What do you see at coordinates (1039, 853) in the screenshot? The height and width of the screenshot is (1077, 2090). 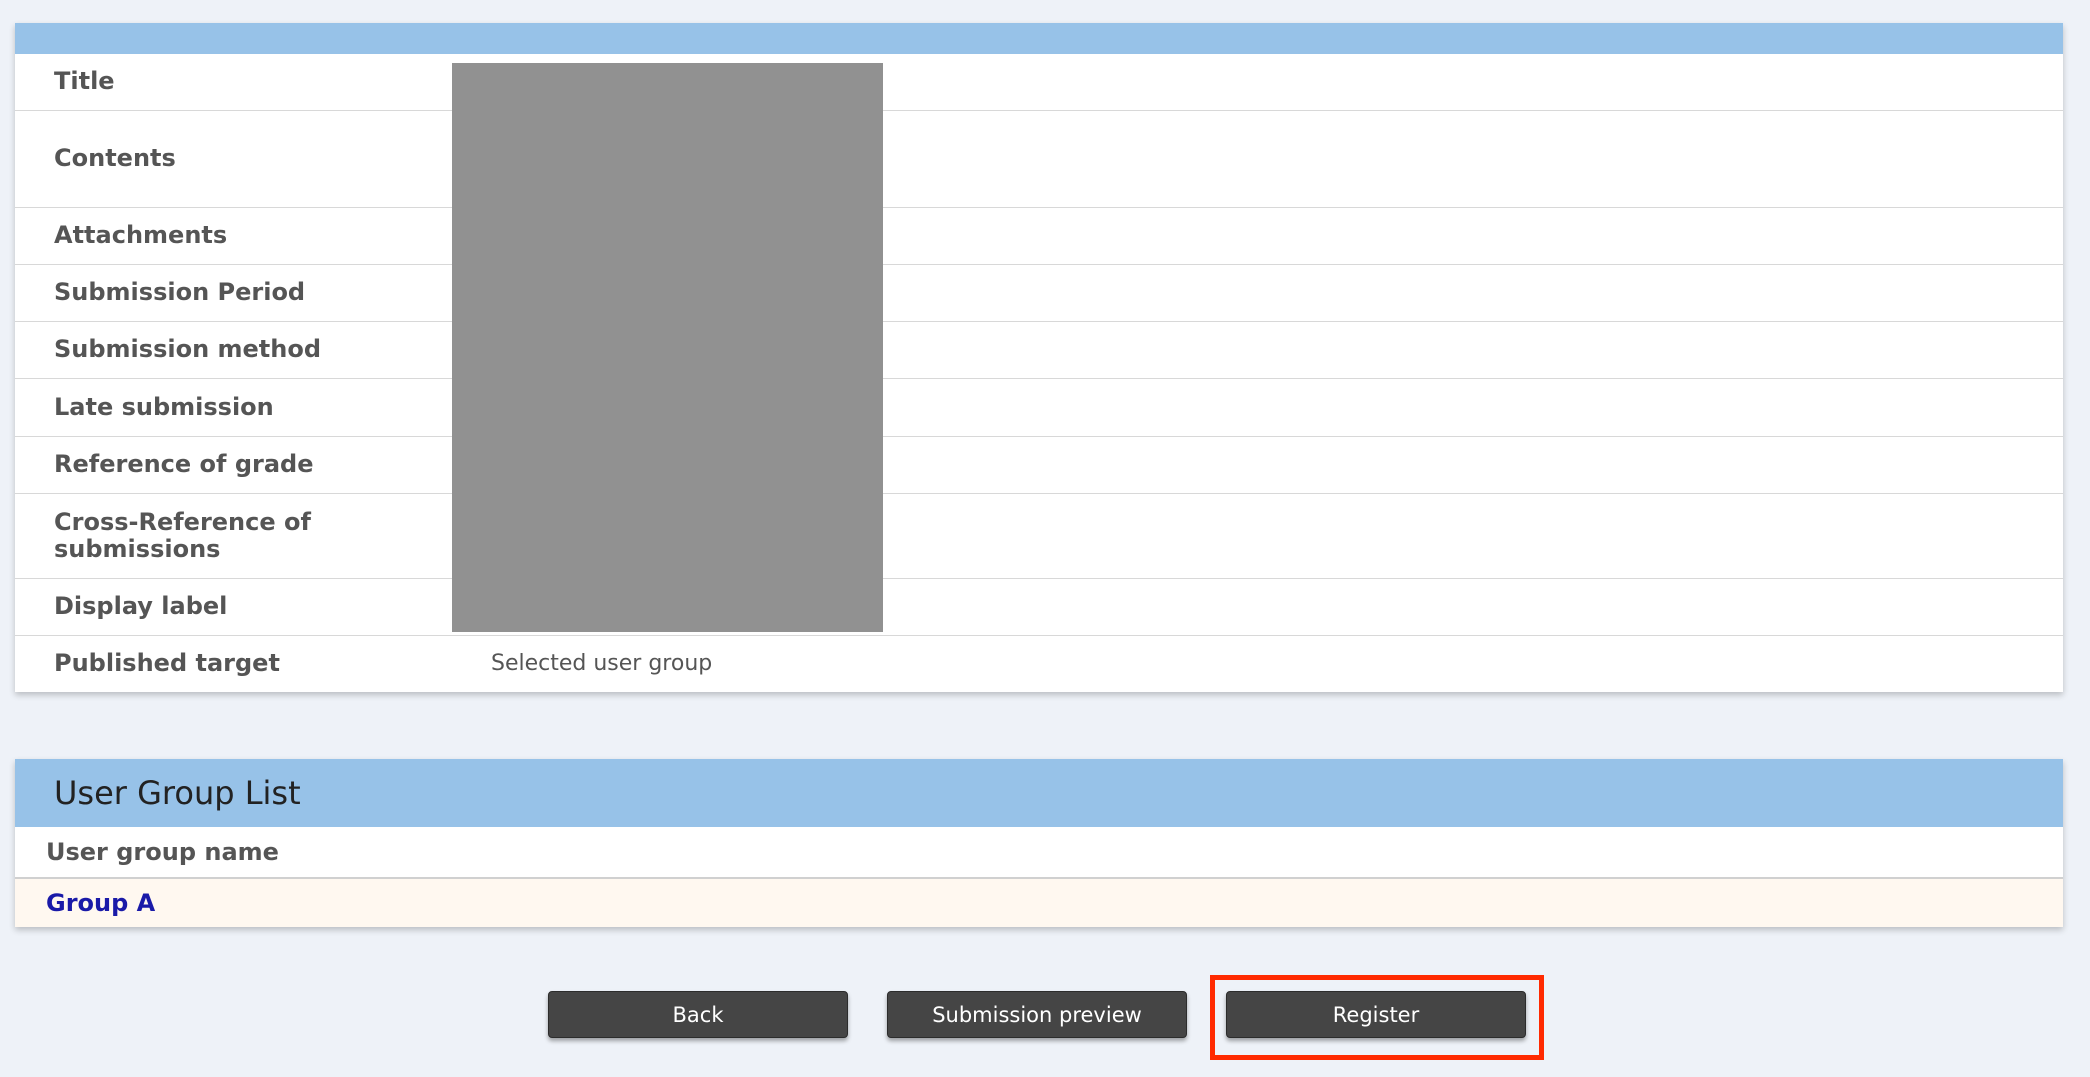 I see `user-group-name-header: User group name` at bounding box center [1039, 853].